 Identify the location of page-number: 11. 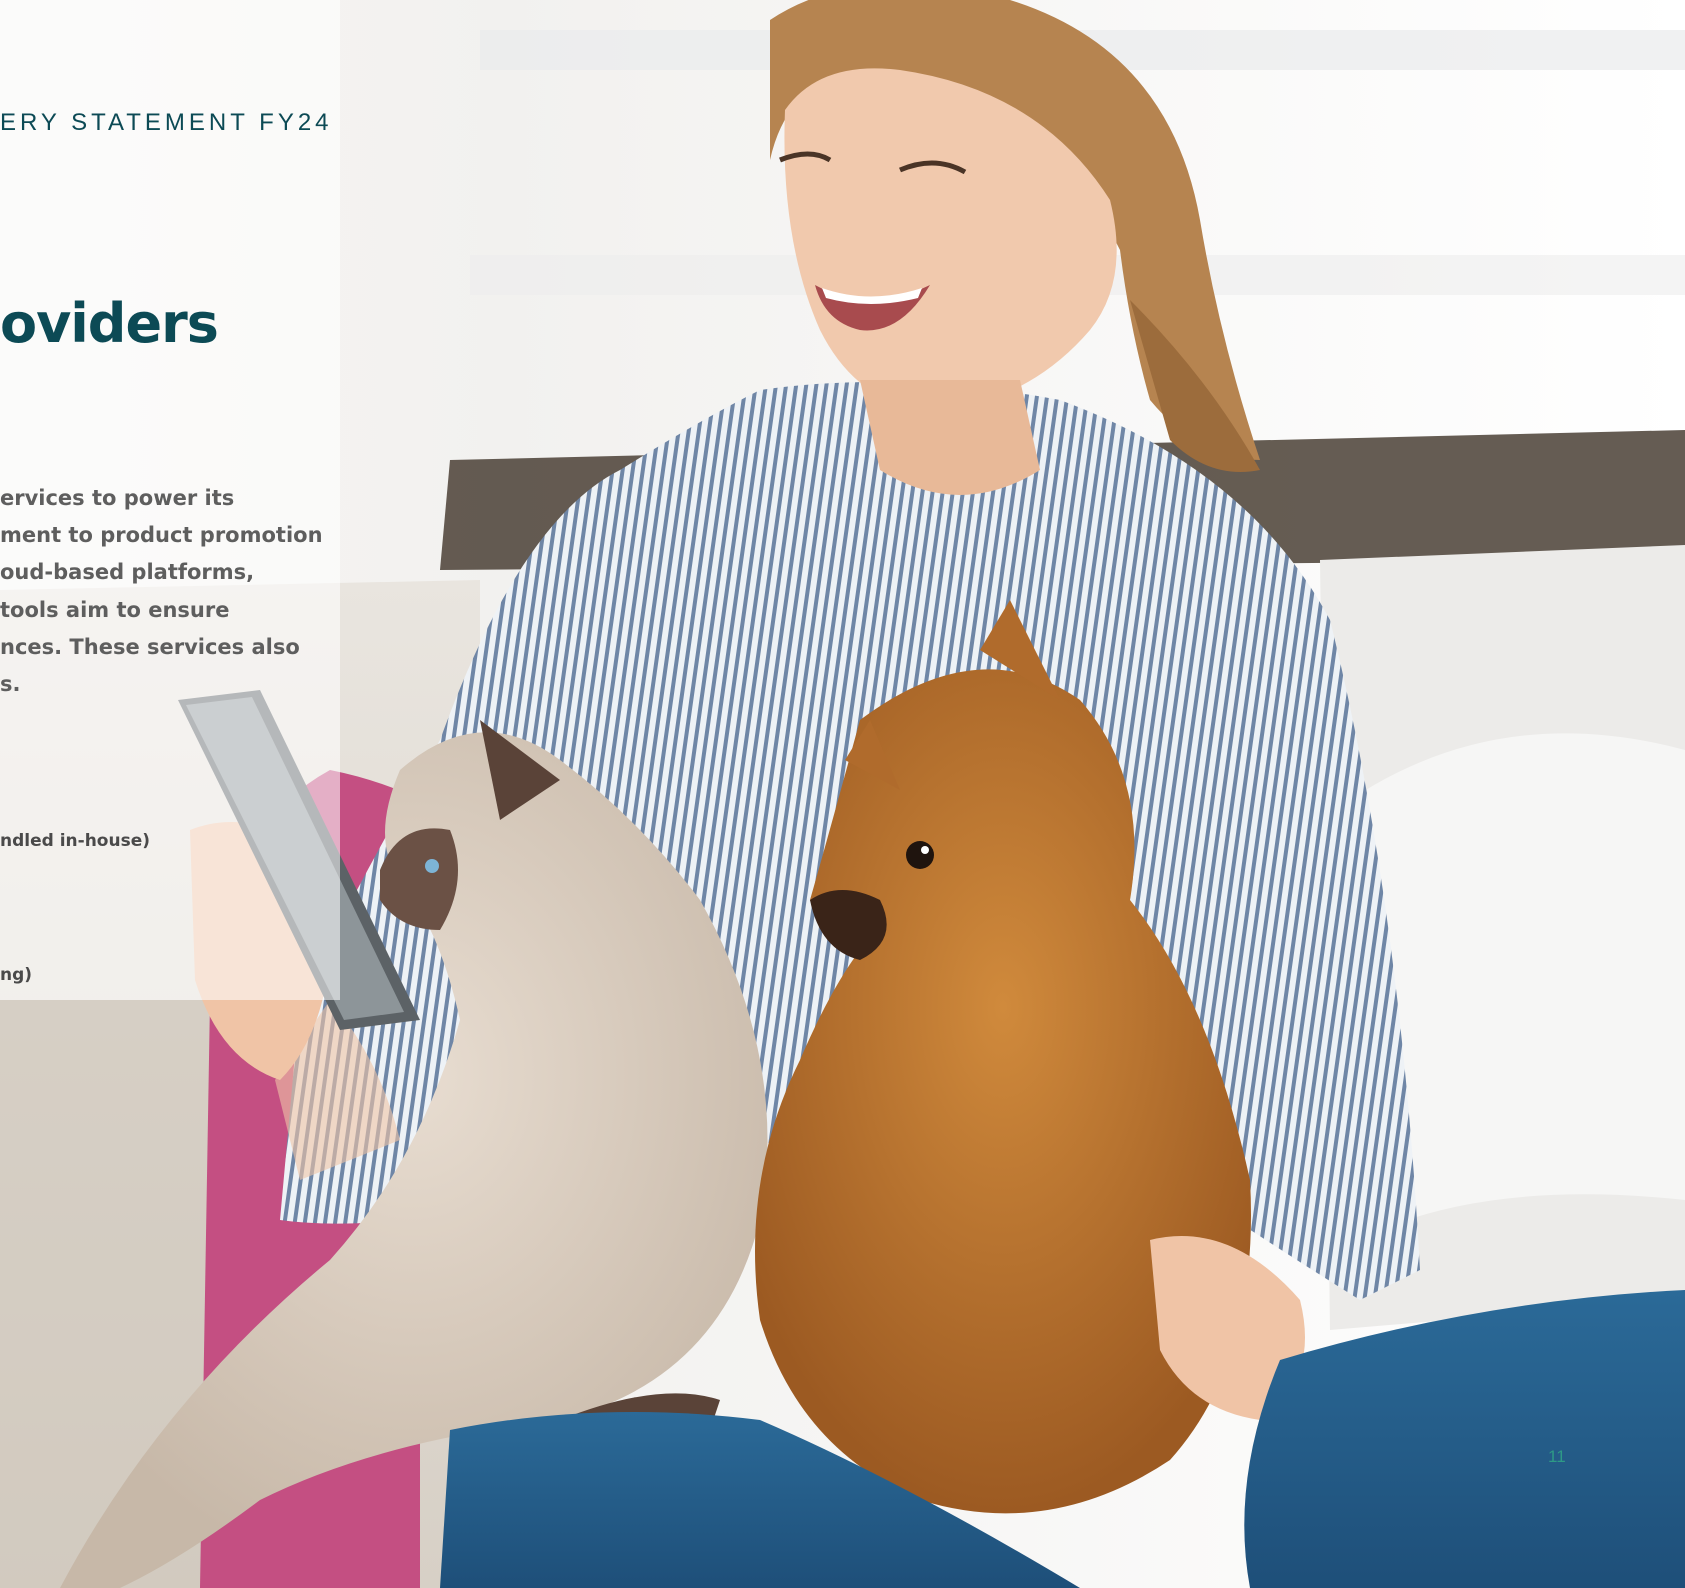
(1557, 1456).